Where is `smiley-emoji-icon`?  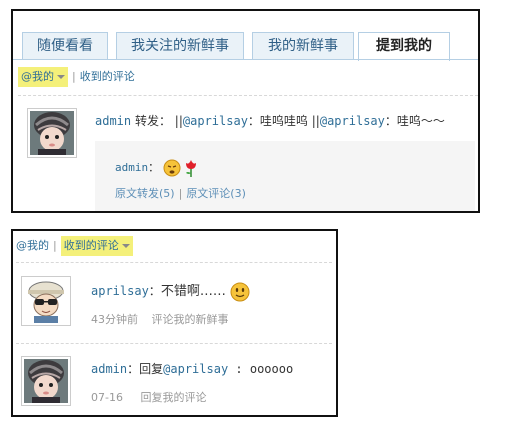
smiley-emoji-icon is located at coordinates (240, 291).